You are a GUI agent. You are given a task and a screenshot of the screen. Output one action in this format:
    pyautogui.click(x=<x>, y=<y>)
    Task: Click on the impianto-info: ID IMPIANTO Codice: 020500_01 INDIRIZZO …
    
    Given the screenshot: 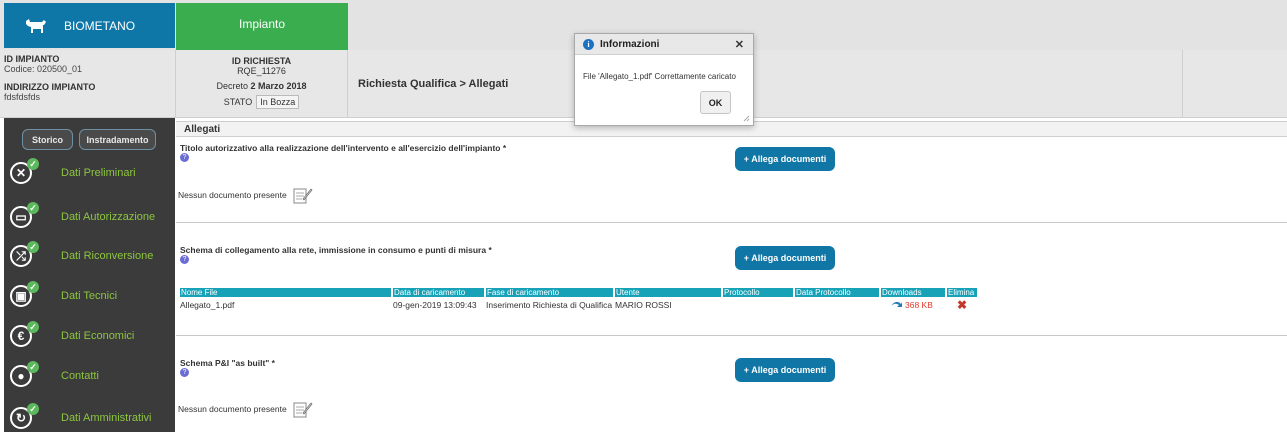 What is the action you would take?
    pyautogui.click(x=88, y=84)
    